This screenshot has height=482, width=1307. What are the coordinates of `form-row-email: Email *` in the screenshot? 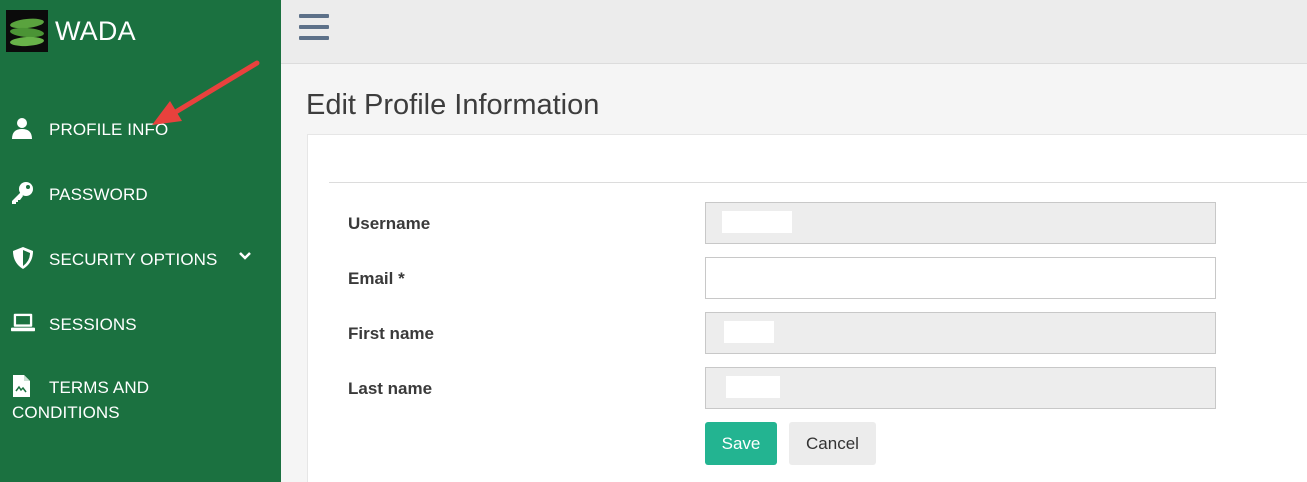 It's located at (807, 278).